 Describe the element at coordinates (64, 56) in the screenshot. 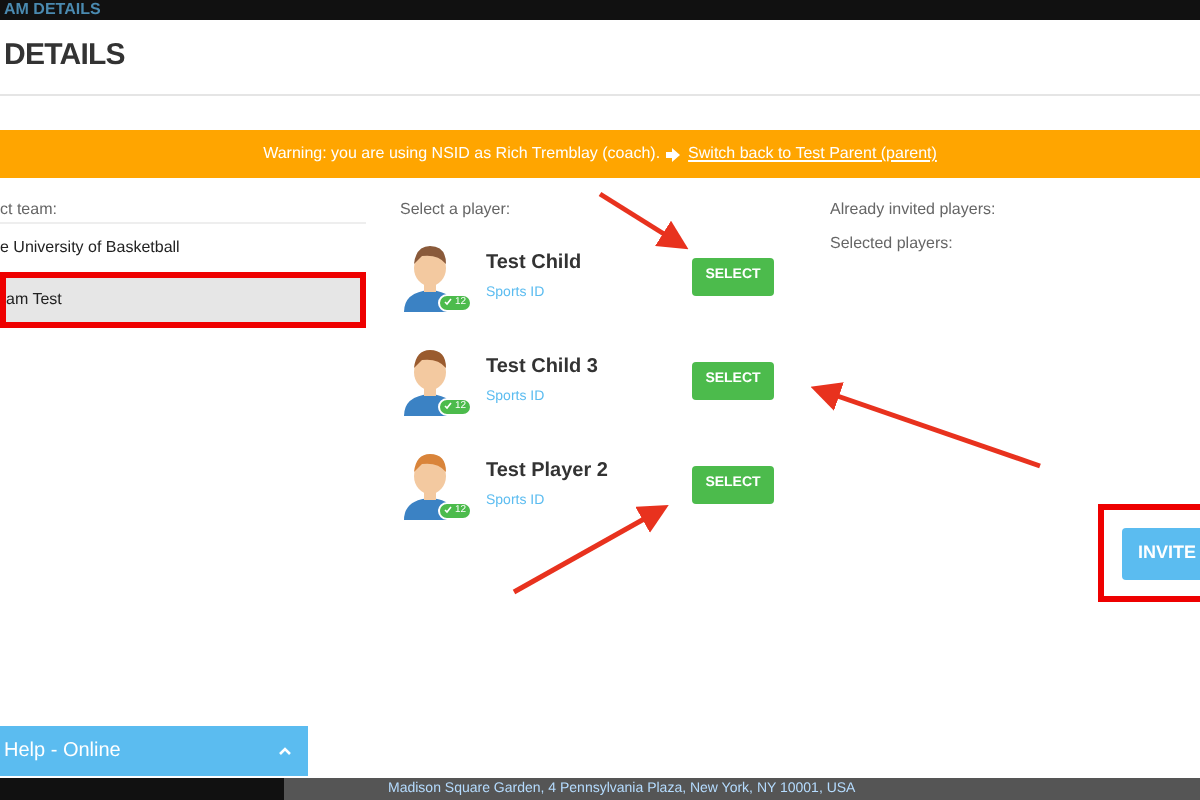

I see `modal-title: DETAILS` at that location.